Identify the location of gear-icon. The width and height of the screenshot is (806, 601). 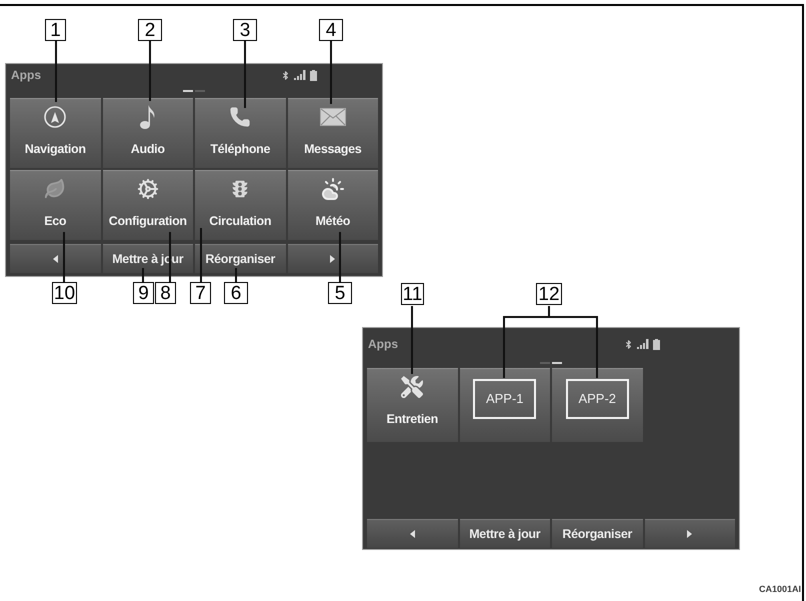
(147, 189).